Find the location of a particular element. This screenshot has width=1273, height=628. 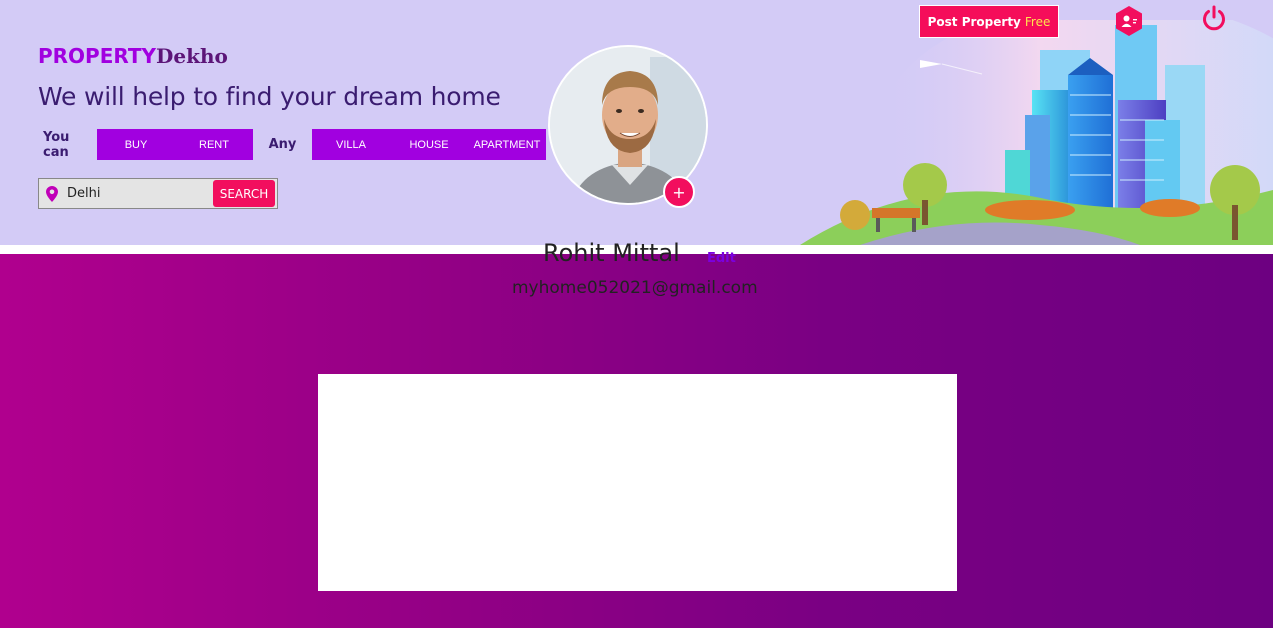

type-button-group: VILLA HOUSE APARTMENT is located at coordinates (429, 144).